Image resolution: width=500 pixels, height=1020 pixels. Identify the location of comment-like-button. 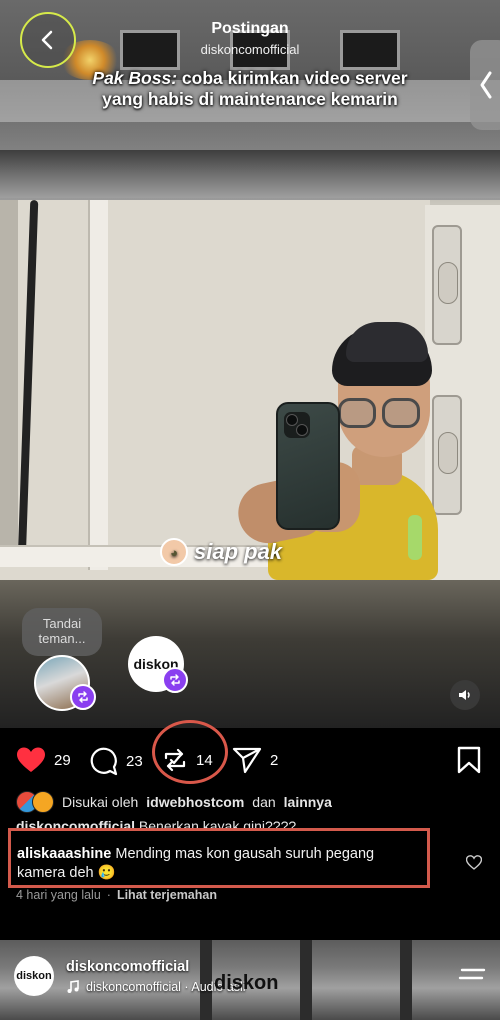
(474, 865).